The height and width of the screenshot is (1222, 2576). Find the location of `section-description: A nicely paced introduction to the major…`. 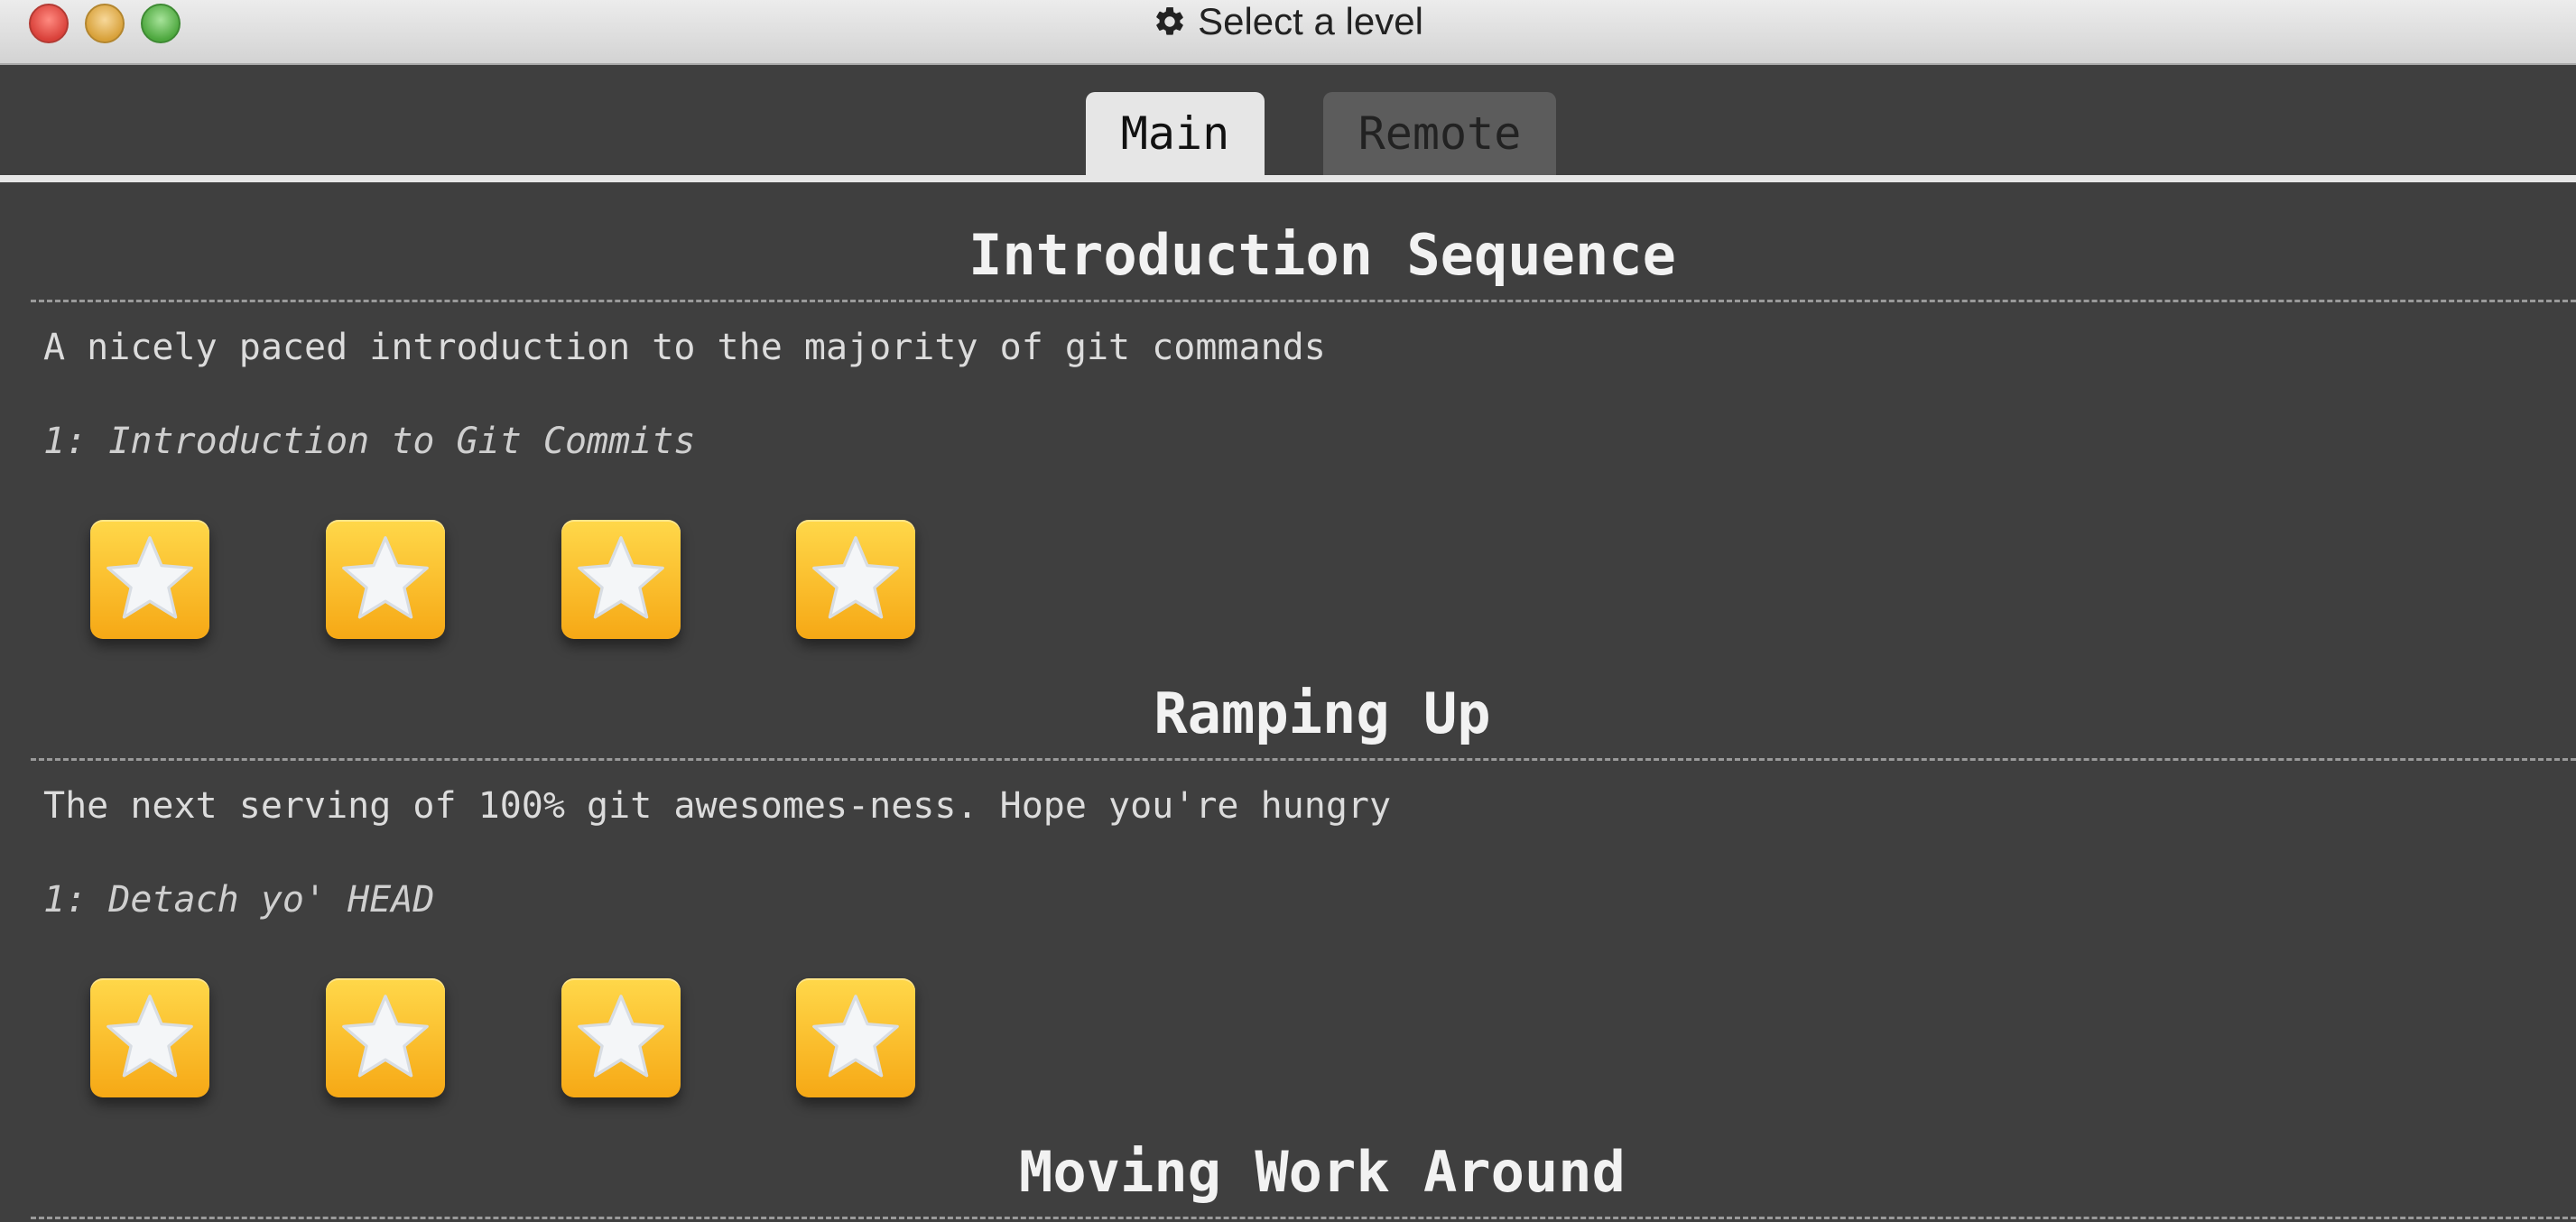

section-description: A nicely paced introduction to the major… is located at coordinates (684, 347).